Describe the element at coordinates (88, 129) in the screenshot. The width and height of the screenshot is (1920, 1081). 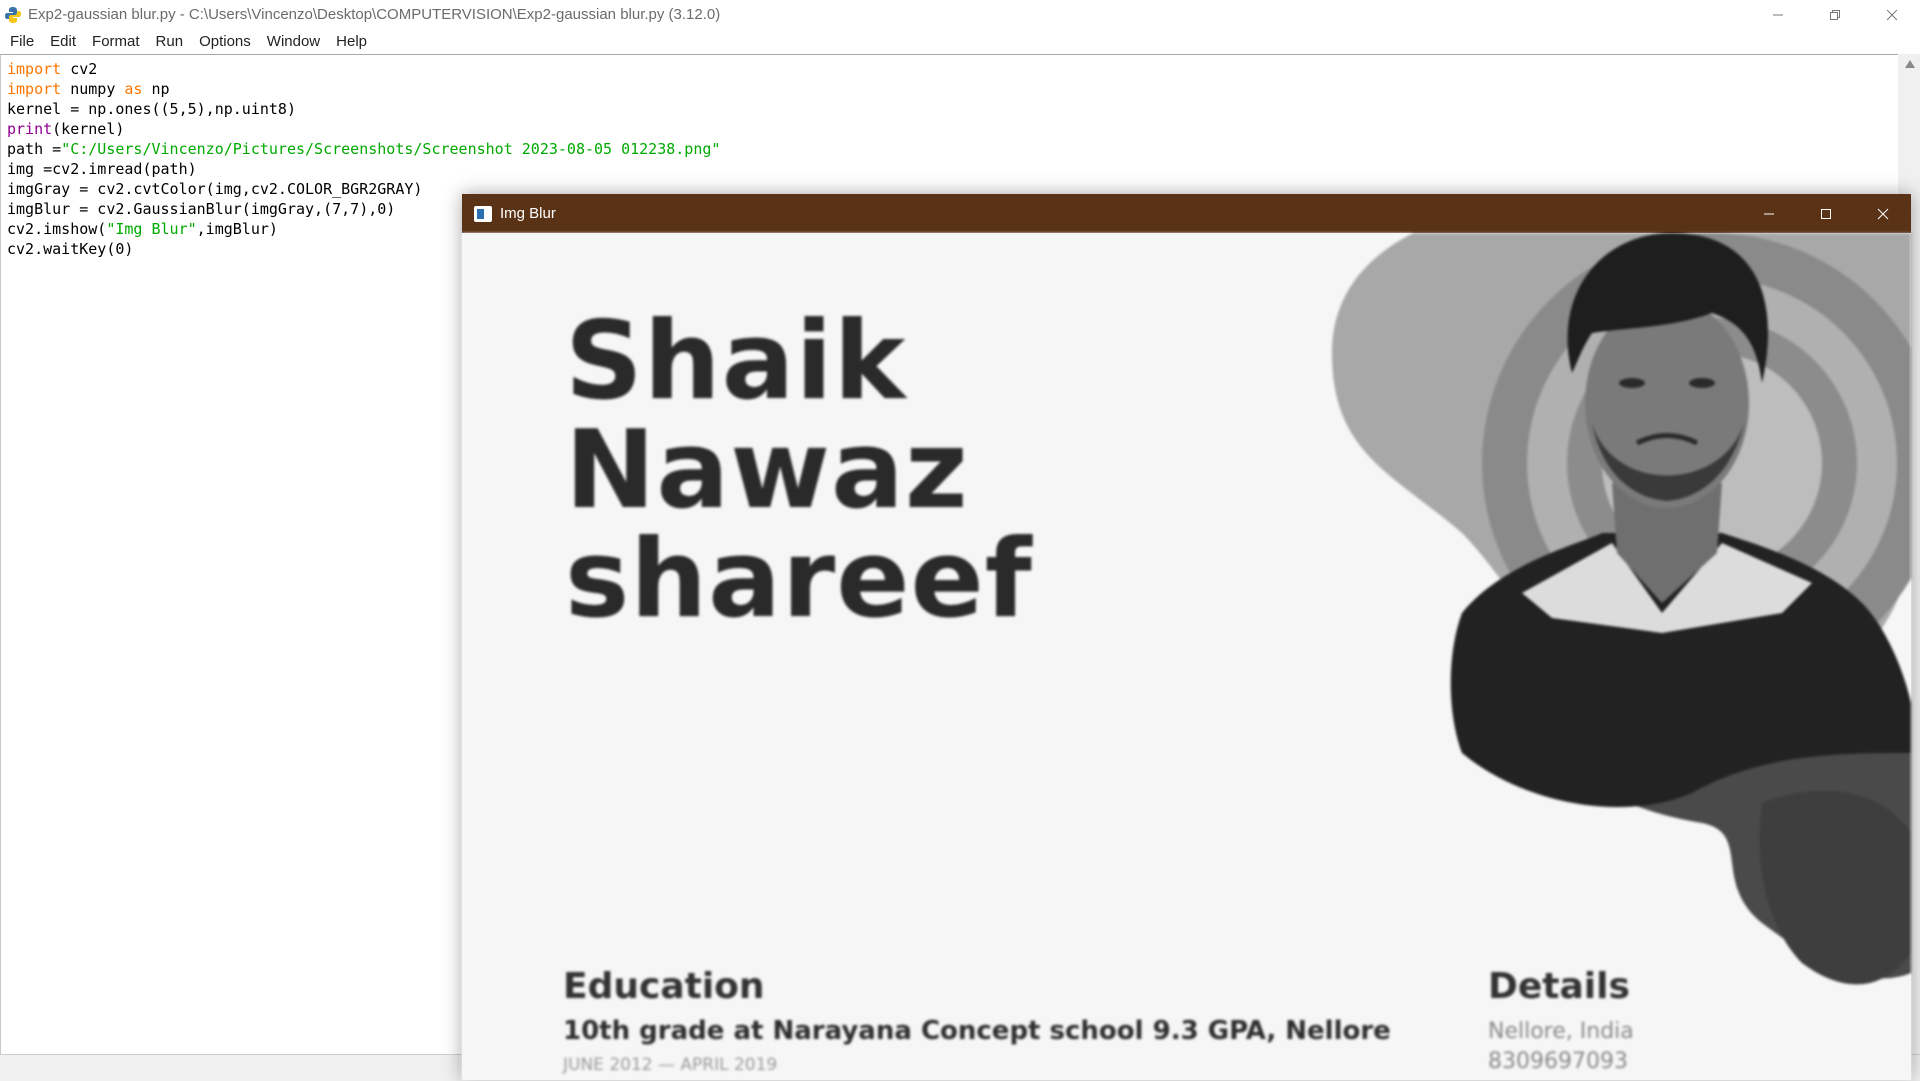
I see `code-token: (kernel)` at that location.